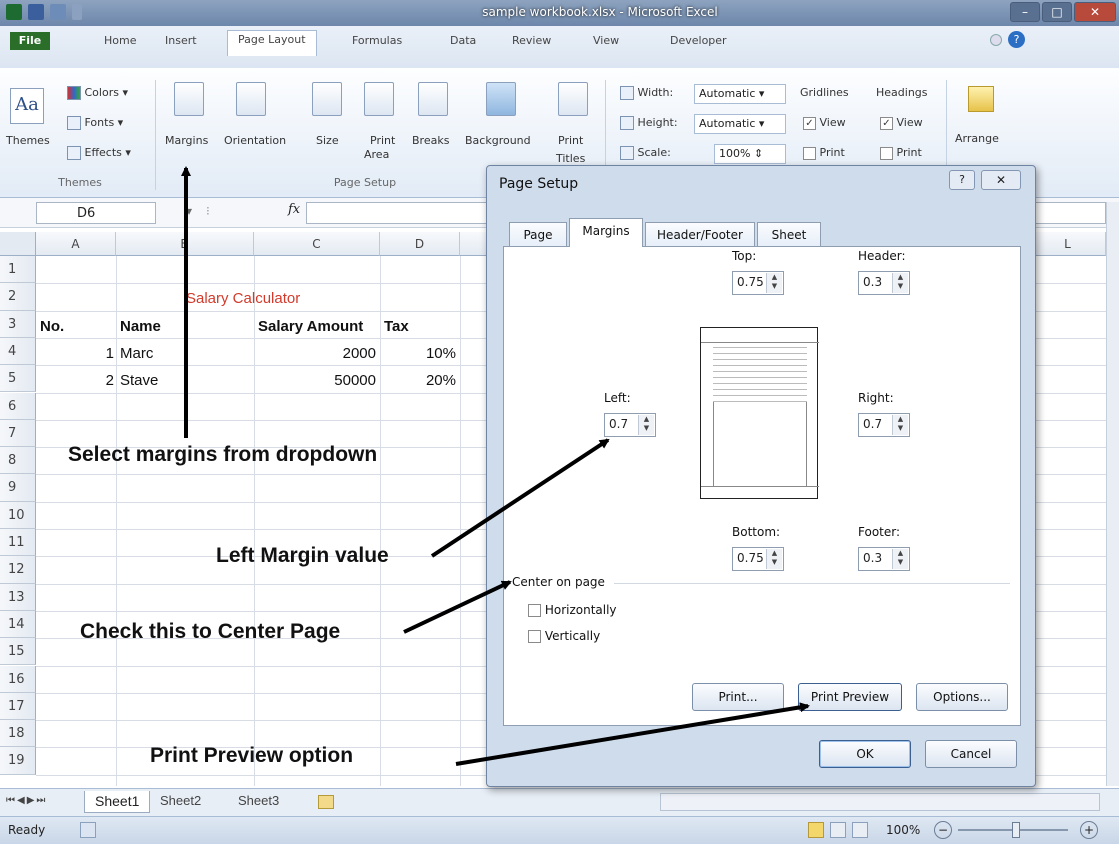  What do you see at coordinates (382, 140) in the screenshot?
I see `print-area-label-1: Print` at bounding box center [382, 140].